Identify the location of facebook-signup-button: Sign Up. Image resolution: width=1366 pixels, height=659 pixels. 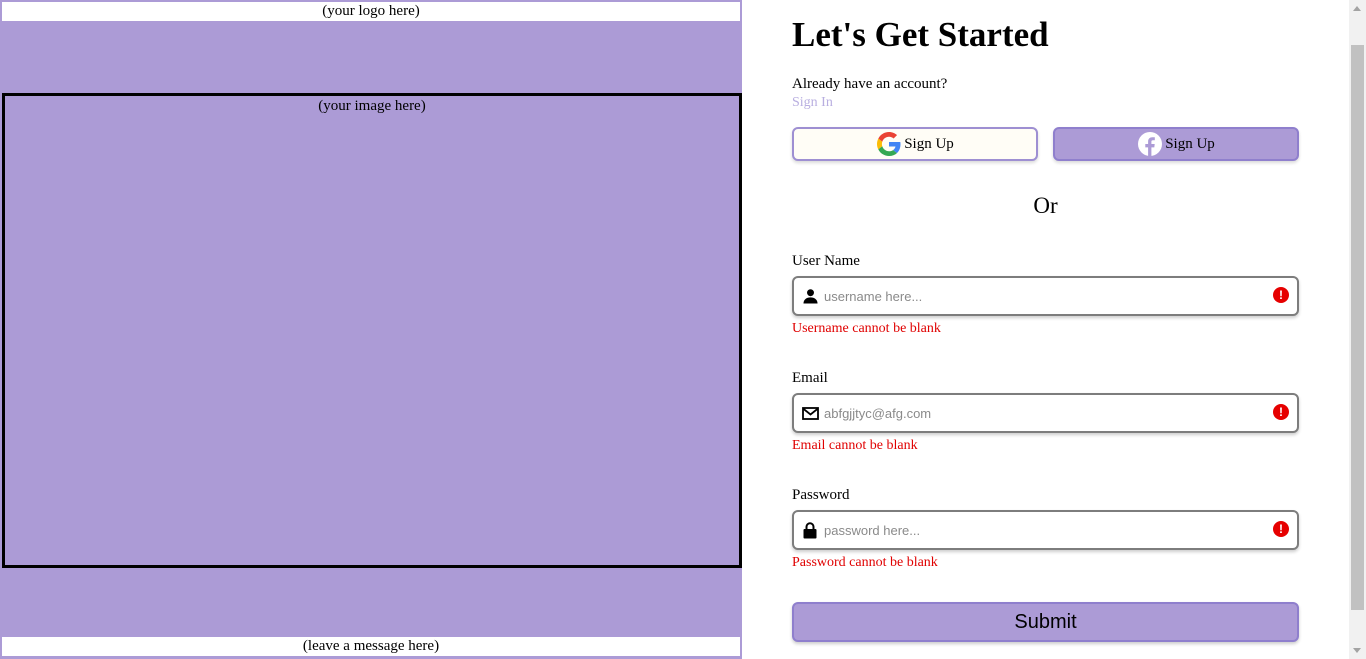
(1176, 144).